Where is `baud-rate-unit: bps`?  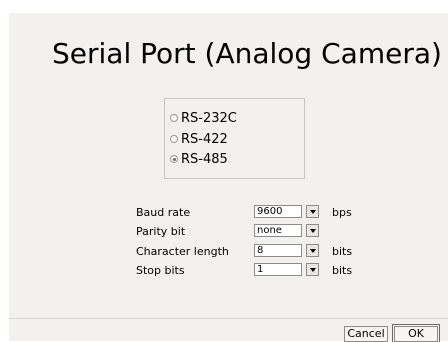 baud-rate-unit: bps is located at coordinates (342, 212).